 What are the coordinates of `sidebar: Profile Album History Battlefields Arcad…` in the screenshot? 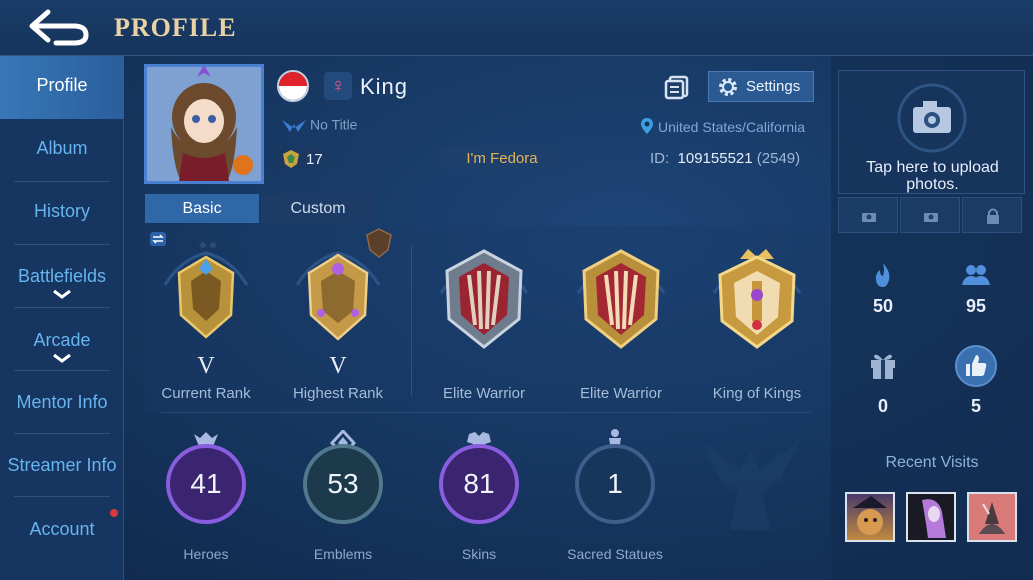 It's located at (62, 318).